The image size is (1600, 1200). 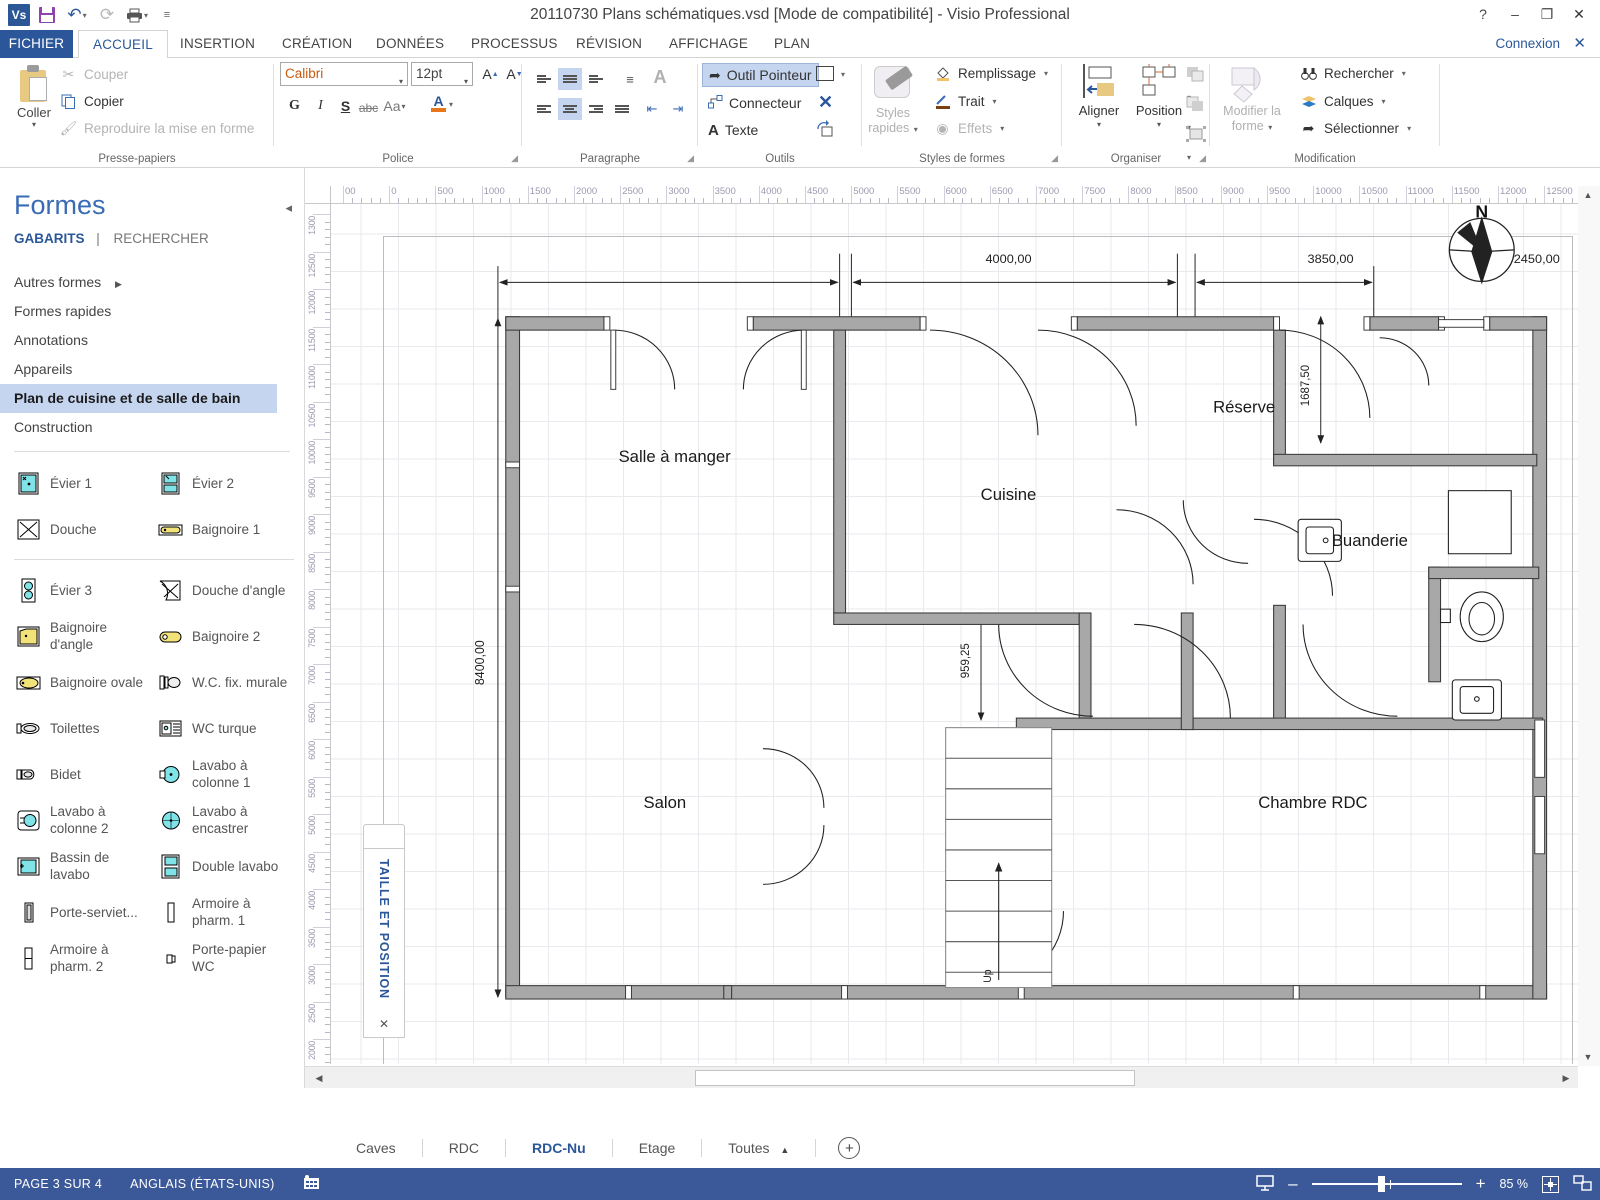 What do you see at coordinates (223, 590) in the screenshot?
I see `shape-douche-dangle: Douche d'angle` at bounding box center [223, 590].